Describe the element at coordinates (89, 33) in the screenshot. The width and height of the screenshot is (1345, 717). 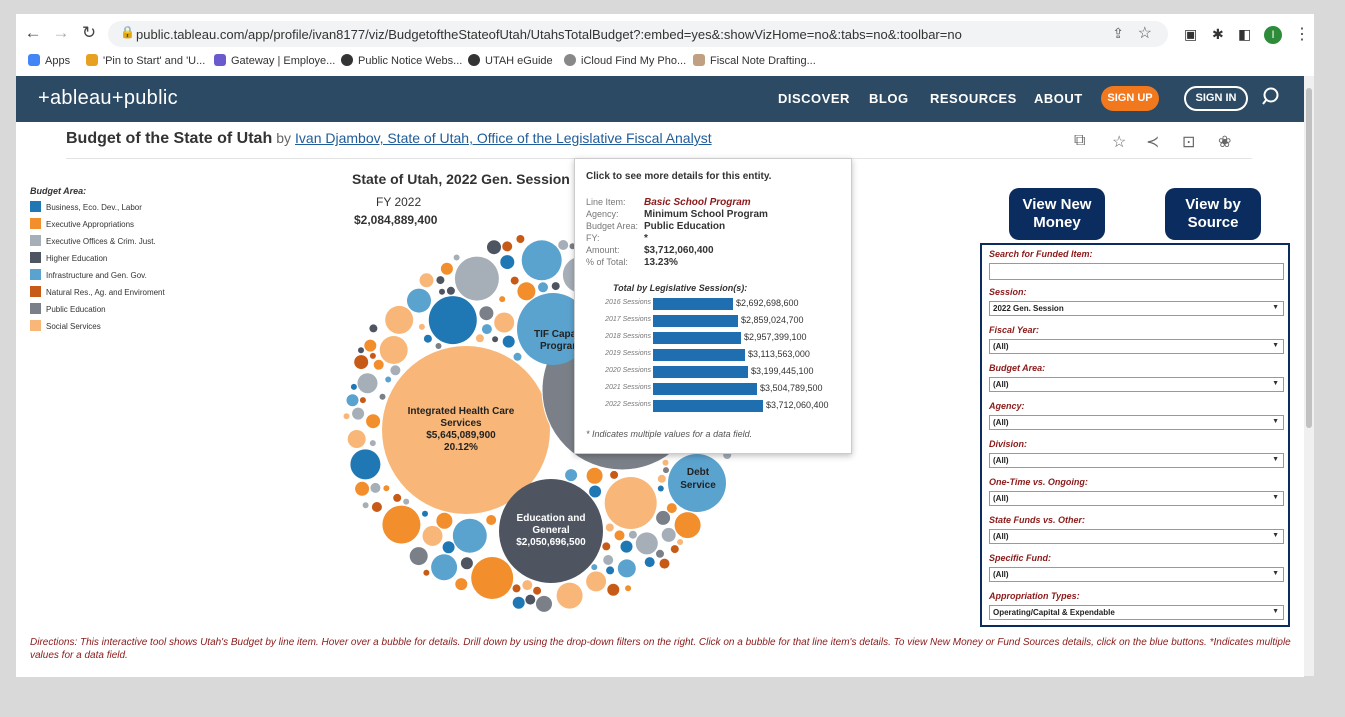
I see `reload-icon: ↻` at that location.